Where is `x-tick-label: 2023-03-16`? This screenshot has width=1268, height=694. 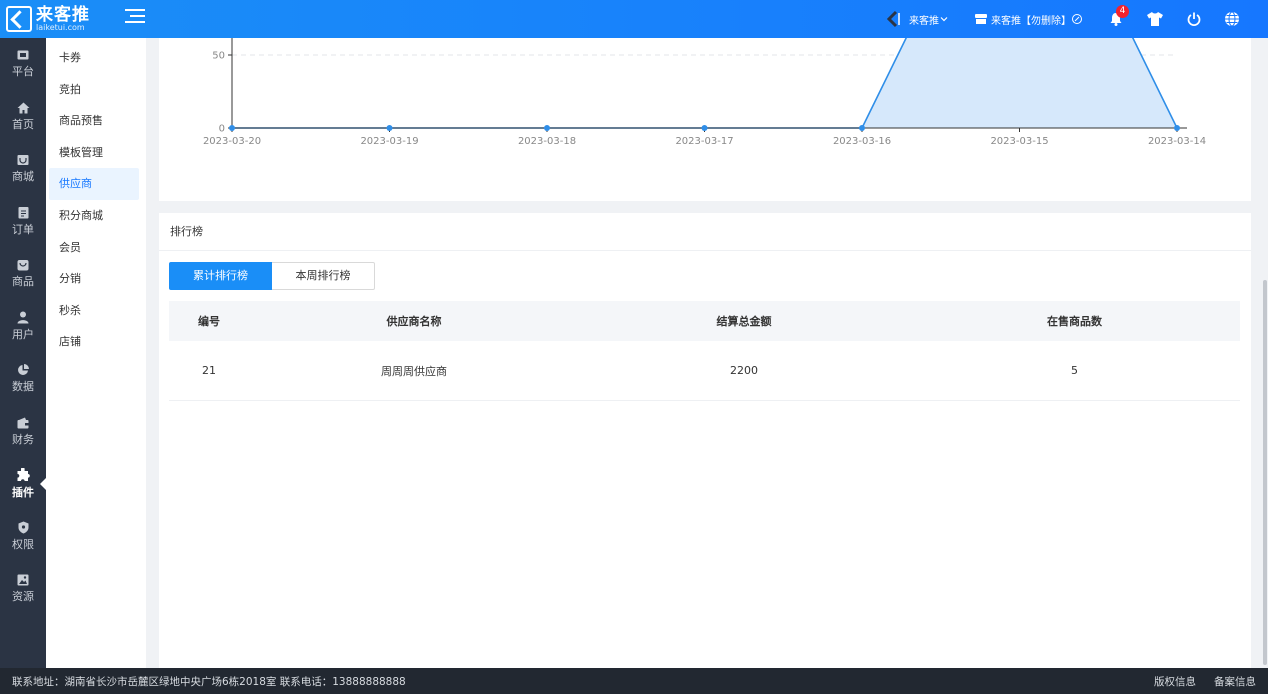
x-tick-label: 2023-03-16 is located at coordinates (862, 141).